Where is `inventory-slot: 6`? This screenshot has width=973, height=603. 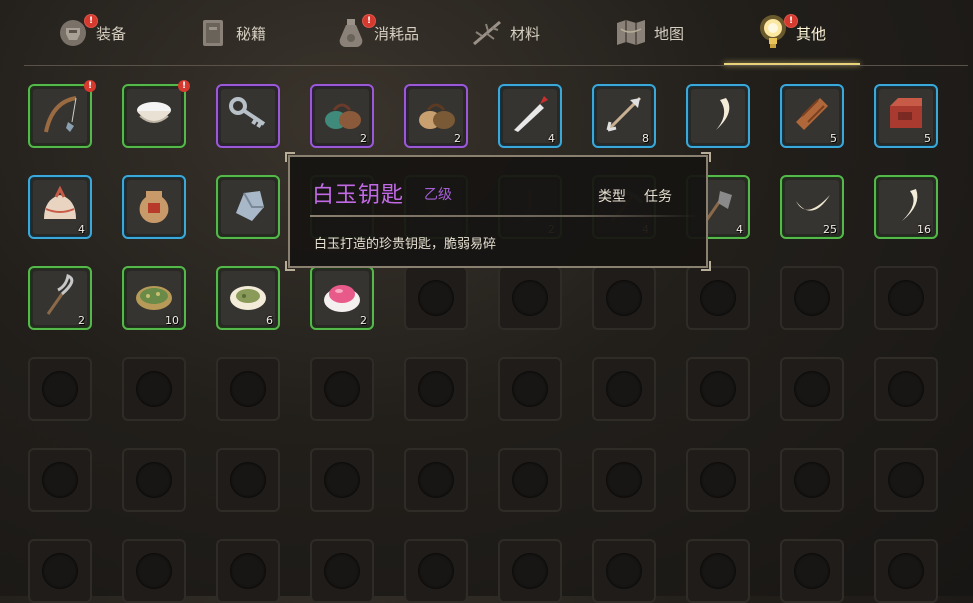
inventory-slot: 6 is located at coordinates (248, 298).